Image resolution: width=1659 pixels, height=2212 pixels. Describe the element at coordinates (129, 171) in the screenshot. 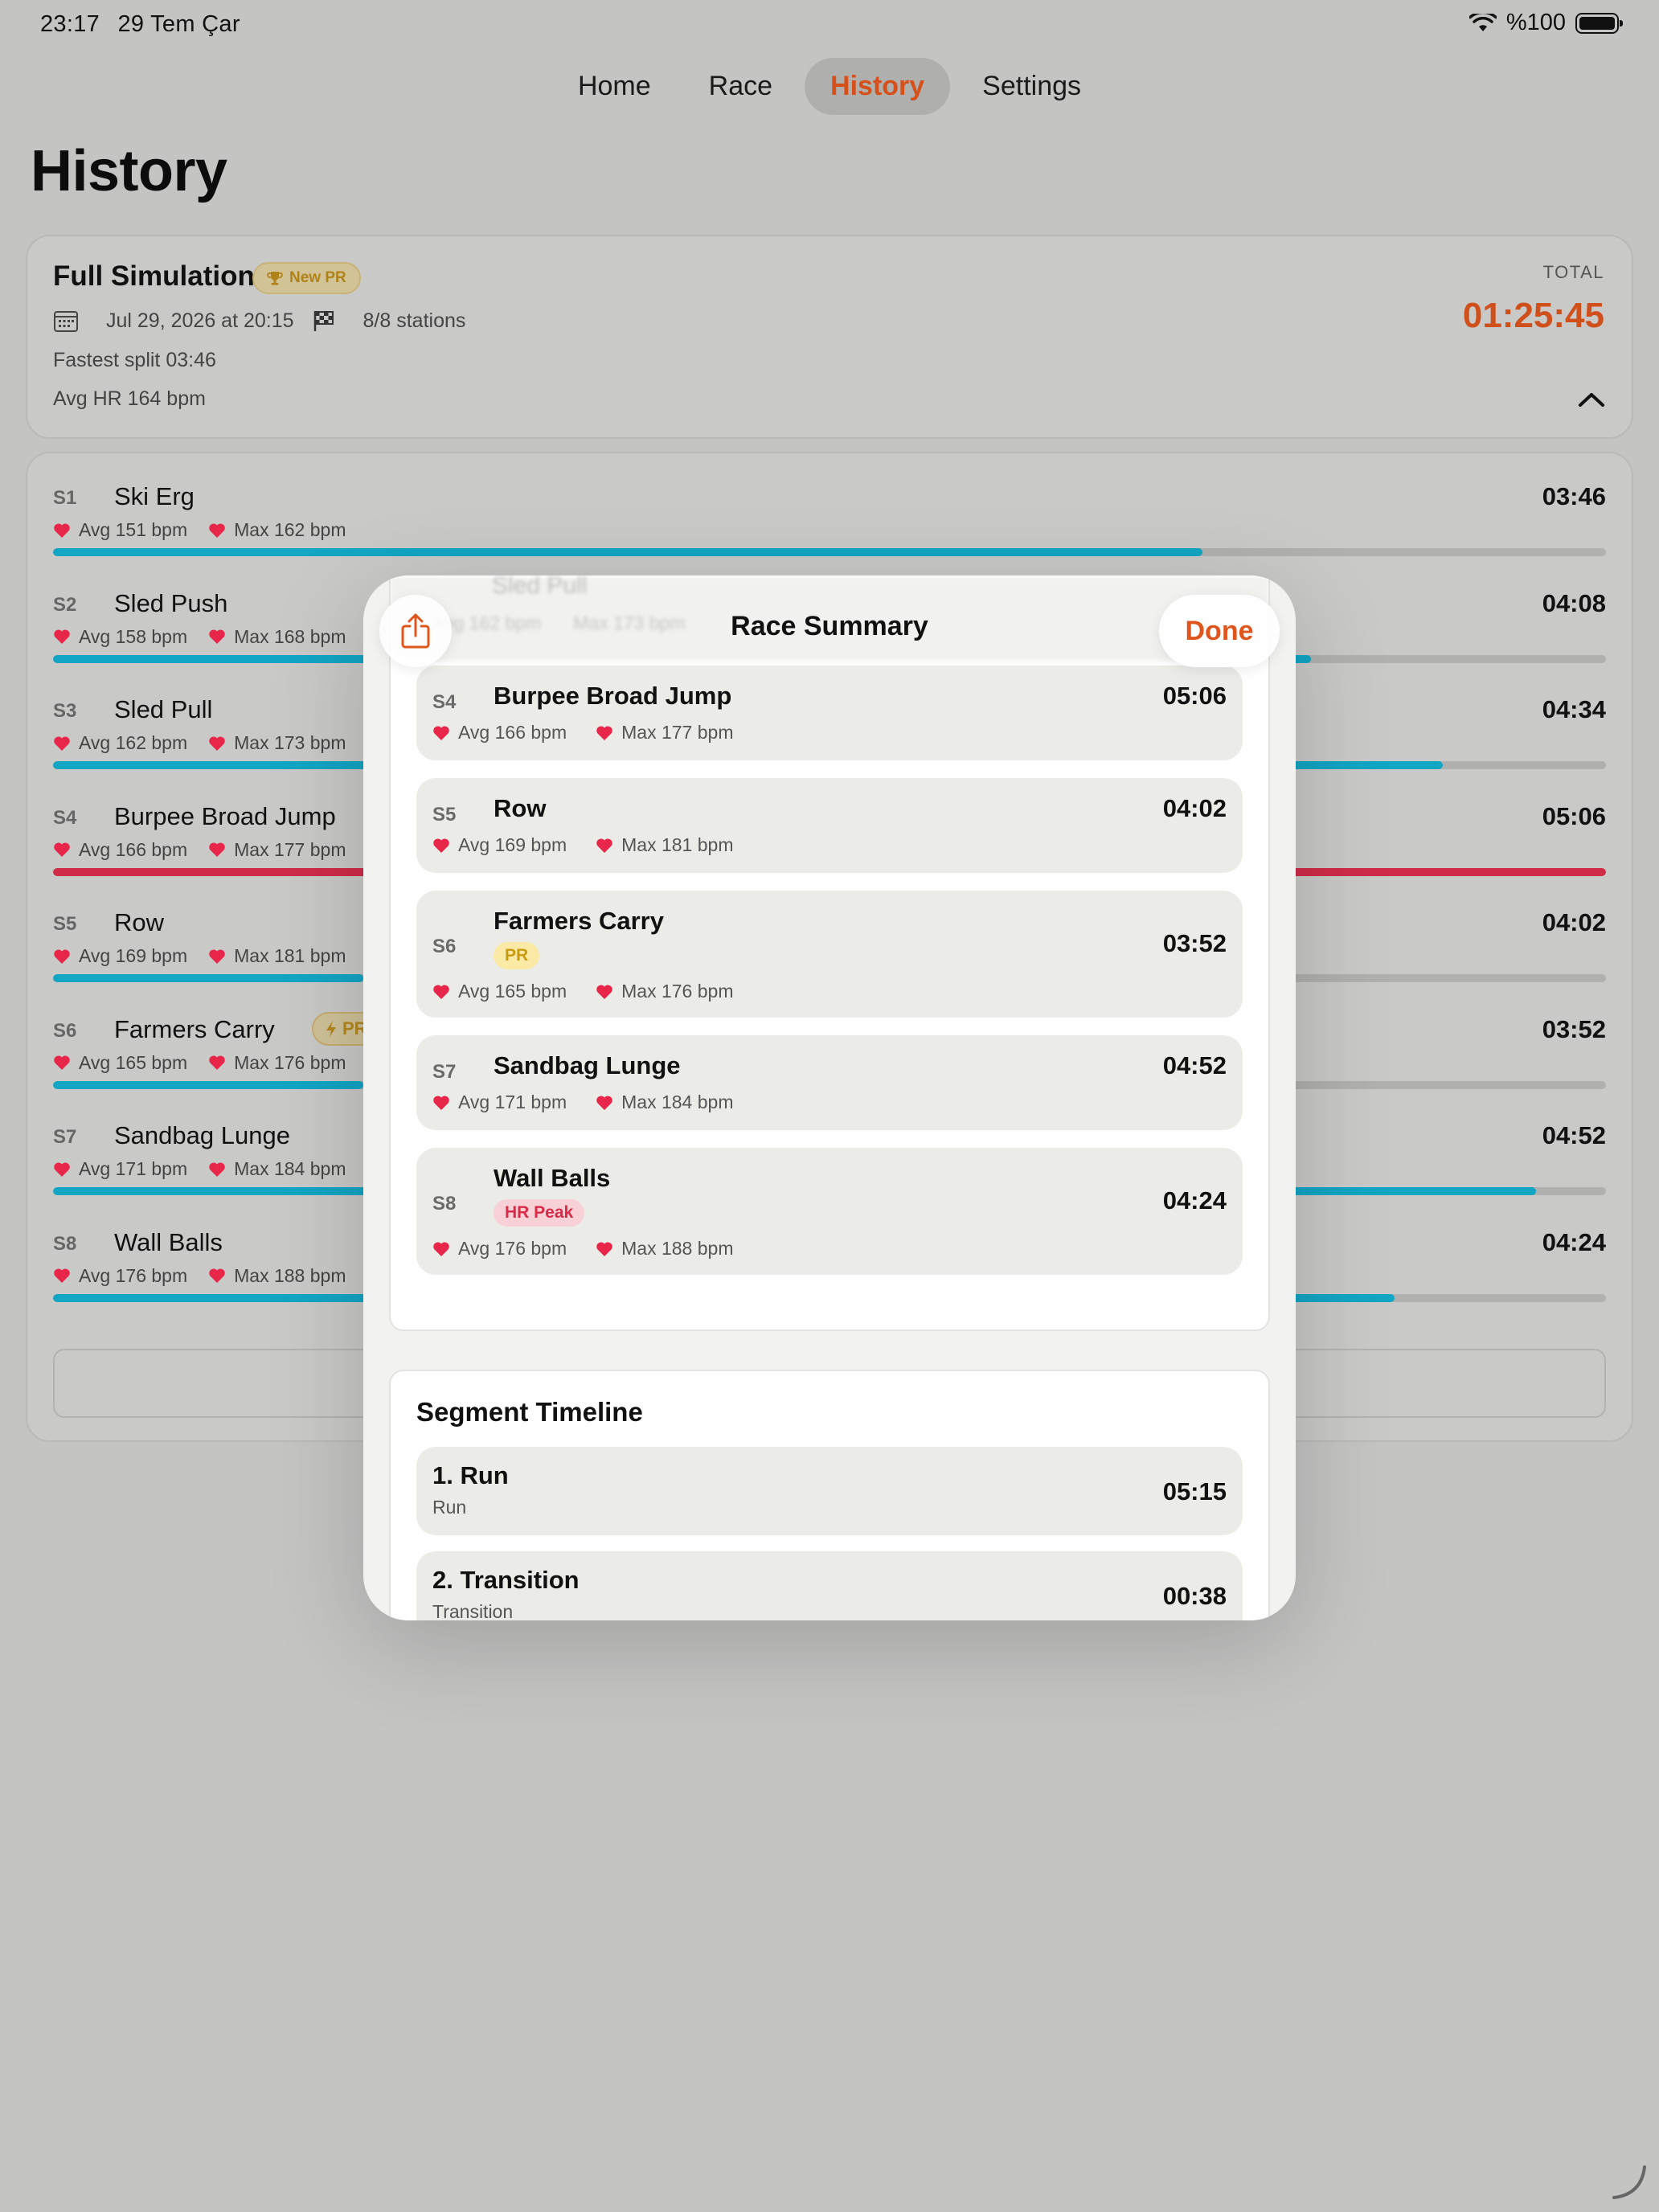

I see `page-title: History` at that location.